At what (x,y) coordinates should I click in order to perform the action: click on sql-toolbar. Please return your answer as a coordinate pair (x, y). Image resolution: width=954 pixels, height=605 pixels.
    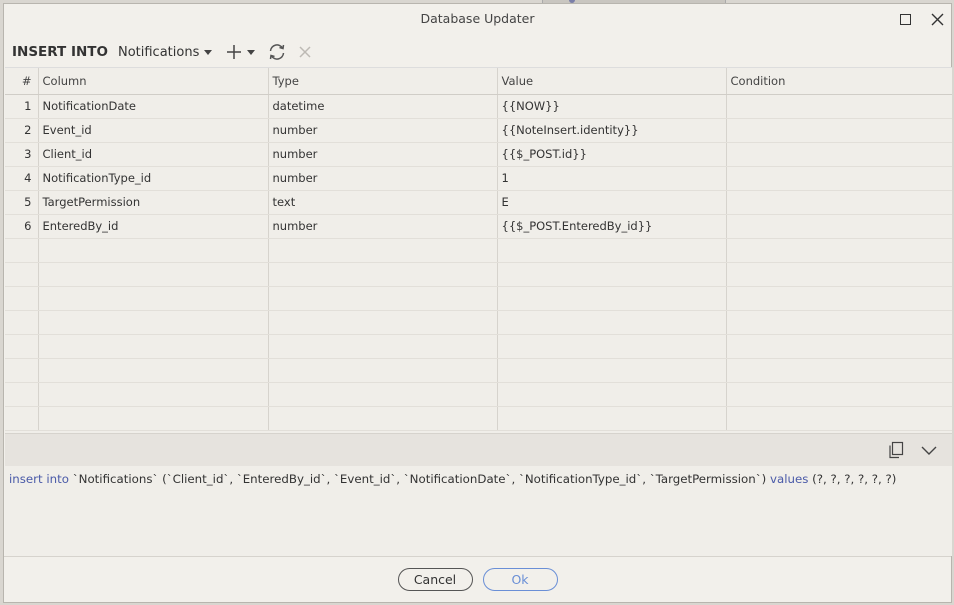
    Looking at the image, I should click on (478, 449).